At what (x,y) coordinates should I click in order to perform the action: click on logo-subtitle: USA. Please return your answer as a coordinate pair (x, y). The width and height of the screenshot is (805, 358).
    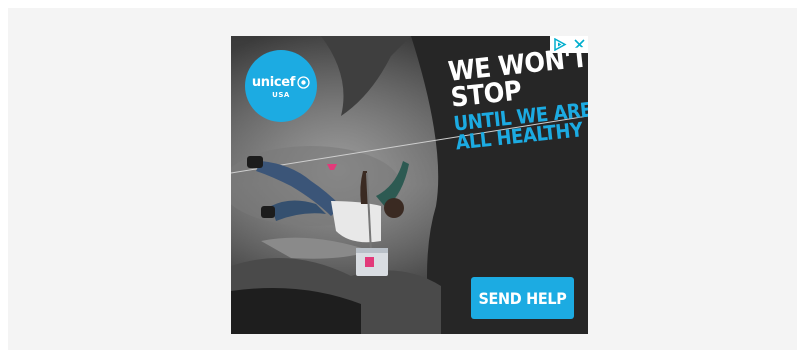
    Looking at the image, I should click on (281, 95).